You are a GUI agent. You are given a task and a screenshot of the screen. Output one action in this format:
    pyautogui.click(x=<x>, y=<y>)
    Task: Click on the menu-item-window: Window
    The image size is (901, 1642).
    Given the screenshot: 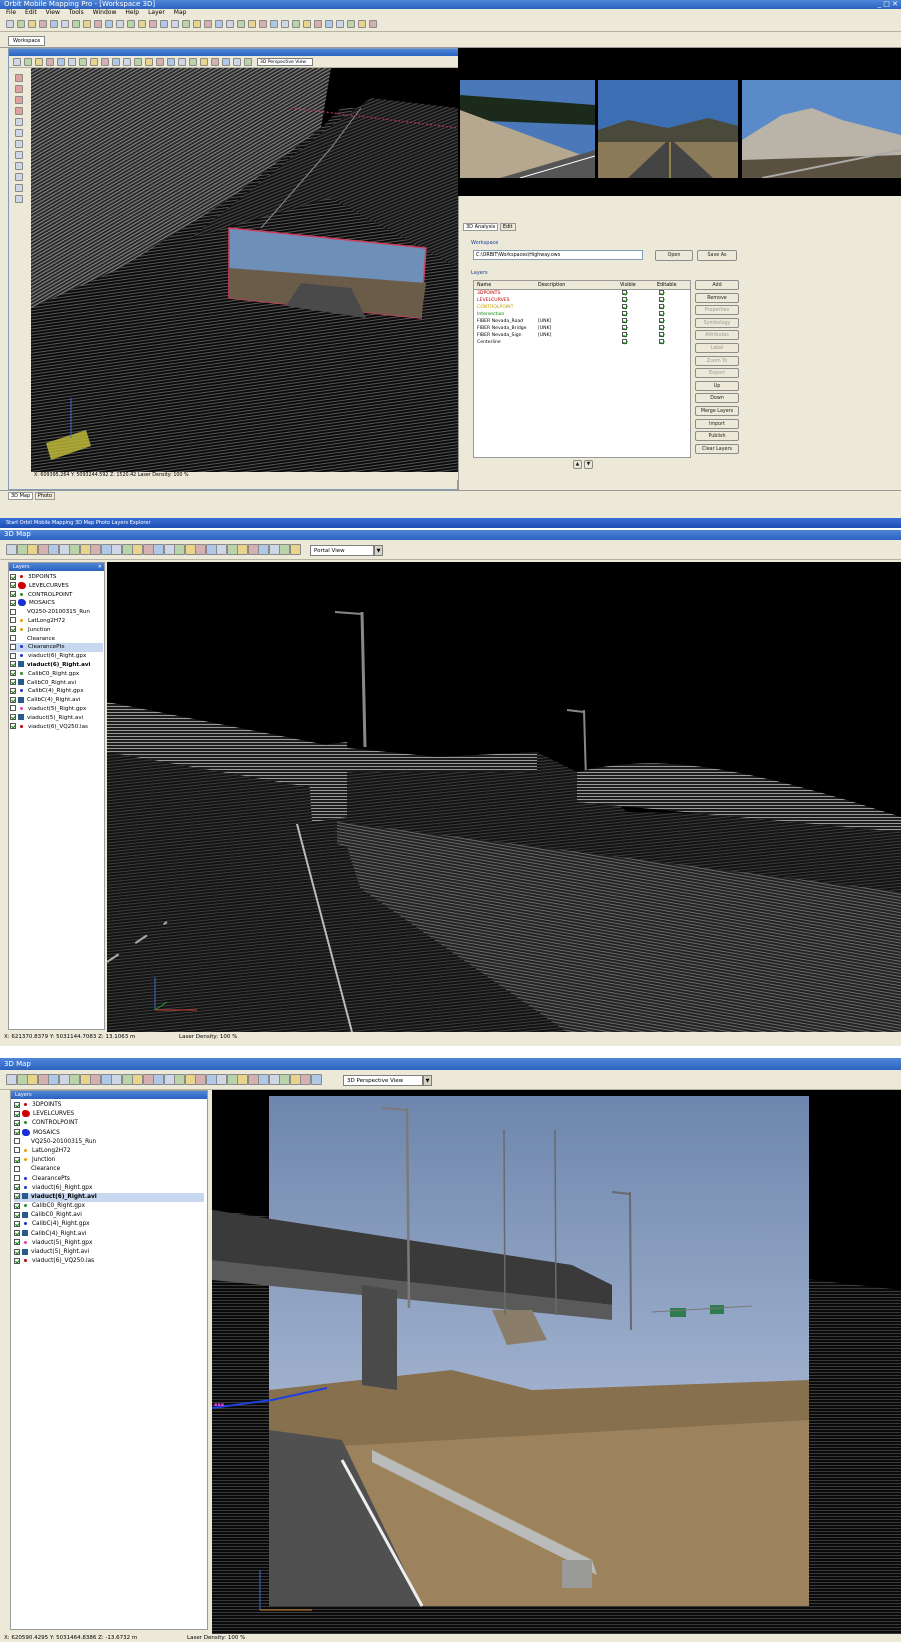 What is the action you would take?
    pyautogui.click(x=105, y=12)
    